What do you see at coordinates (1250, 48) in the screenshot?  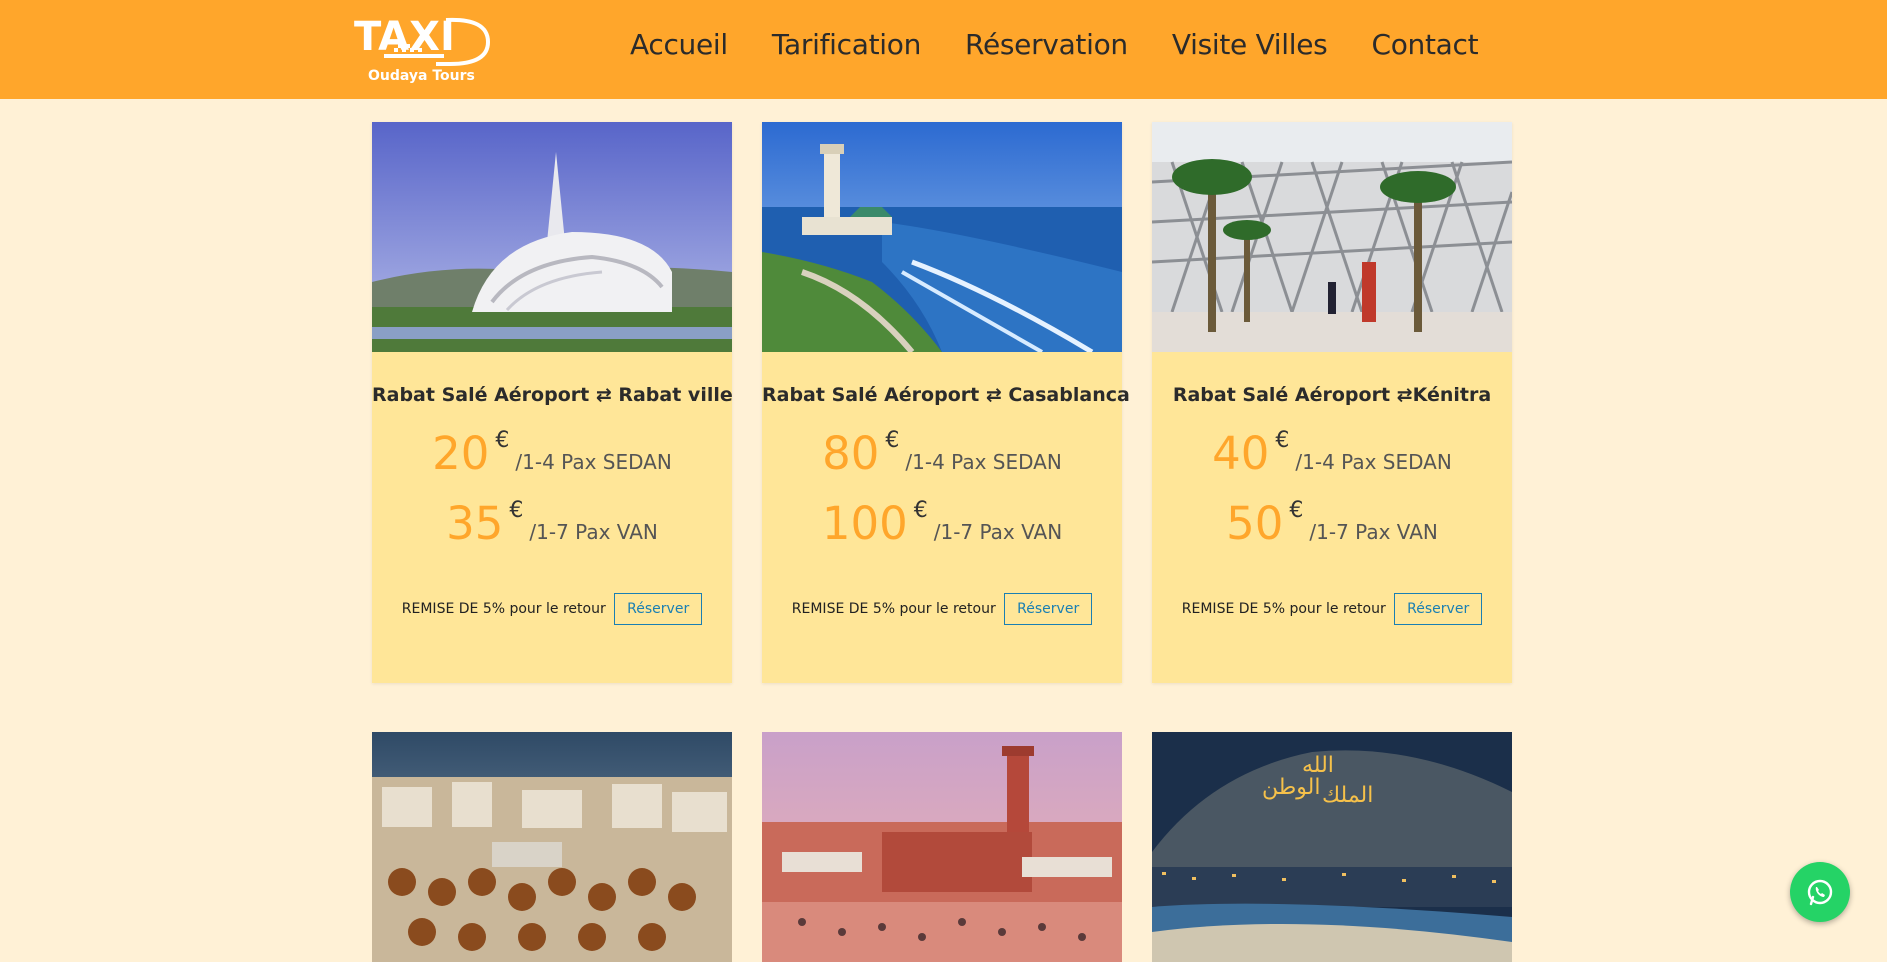 I see `nav-visite-villes: Visite Villes` at bounding box center [1250, 48].